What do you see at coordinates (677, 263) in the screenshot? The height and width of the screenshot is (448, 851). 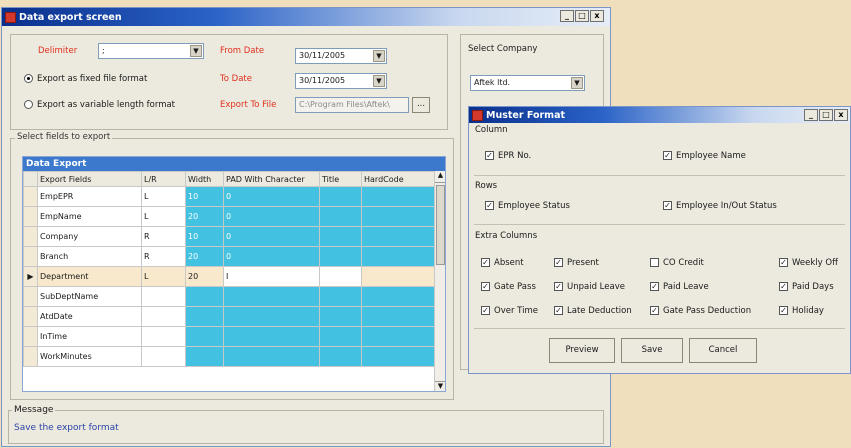 I see `checkbox-co-credit: CO Credit` at bounding box center [677, 263].